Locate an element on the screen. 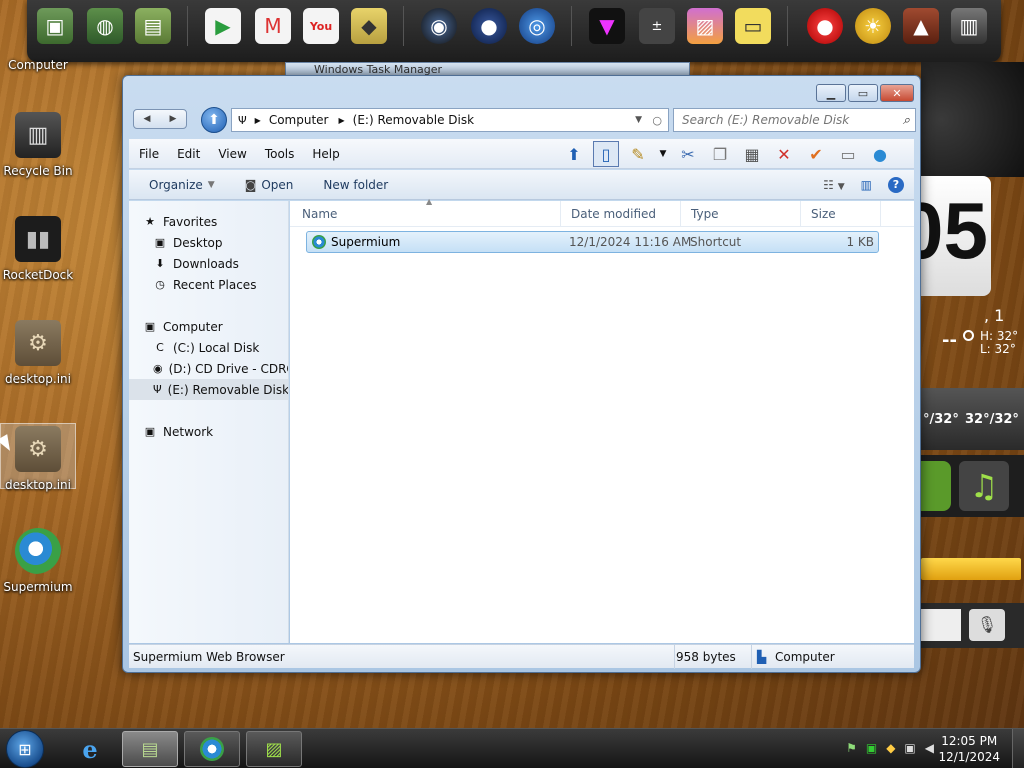  dropdown-arrow-icon: ▼ is located at coordinates (663, 154).